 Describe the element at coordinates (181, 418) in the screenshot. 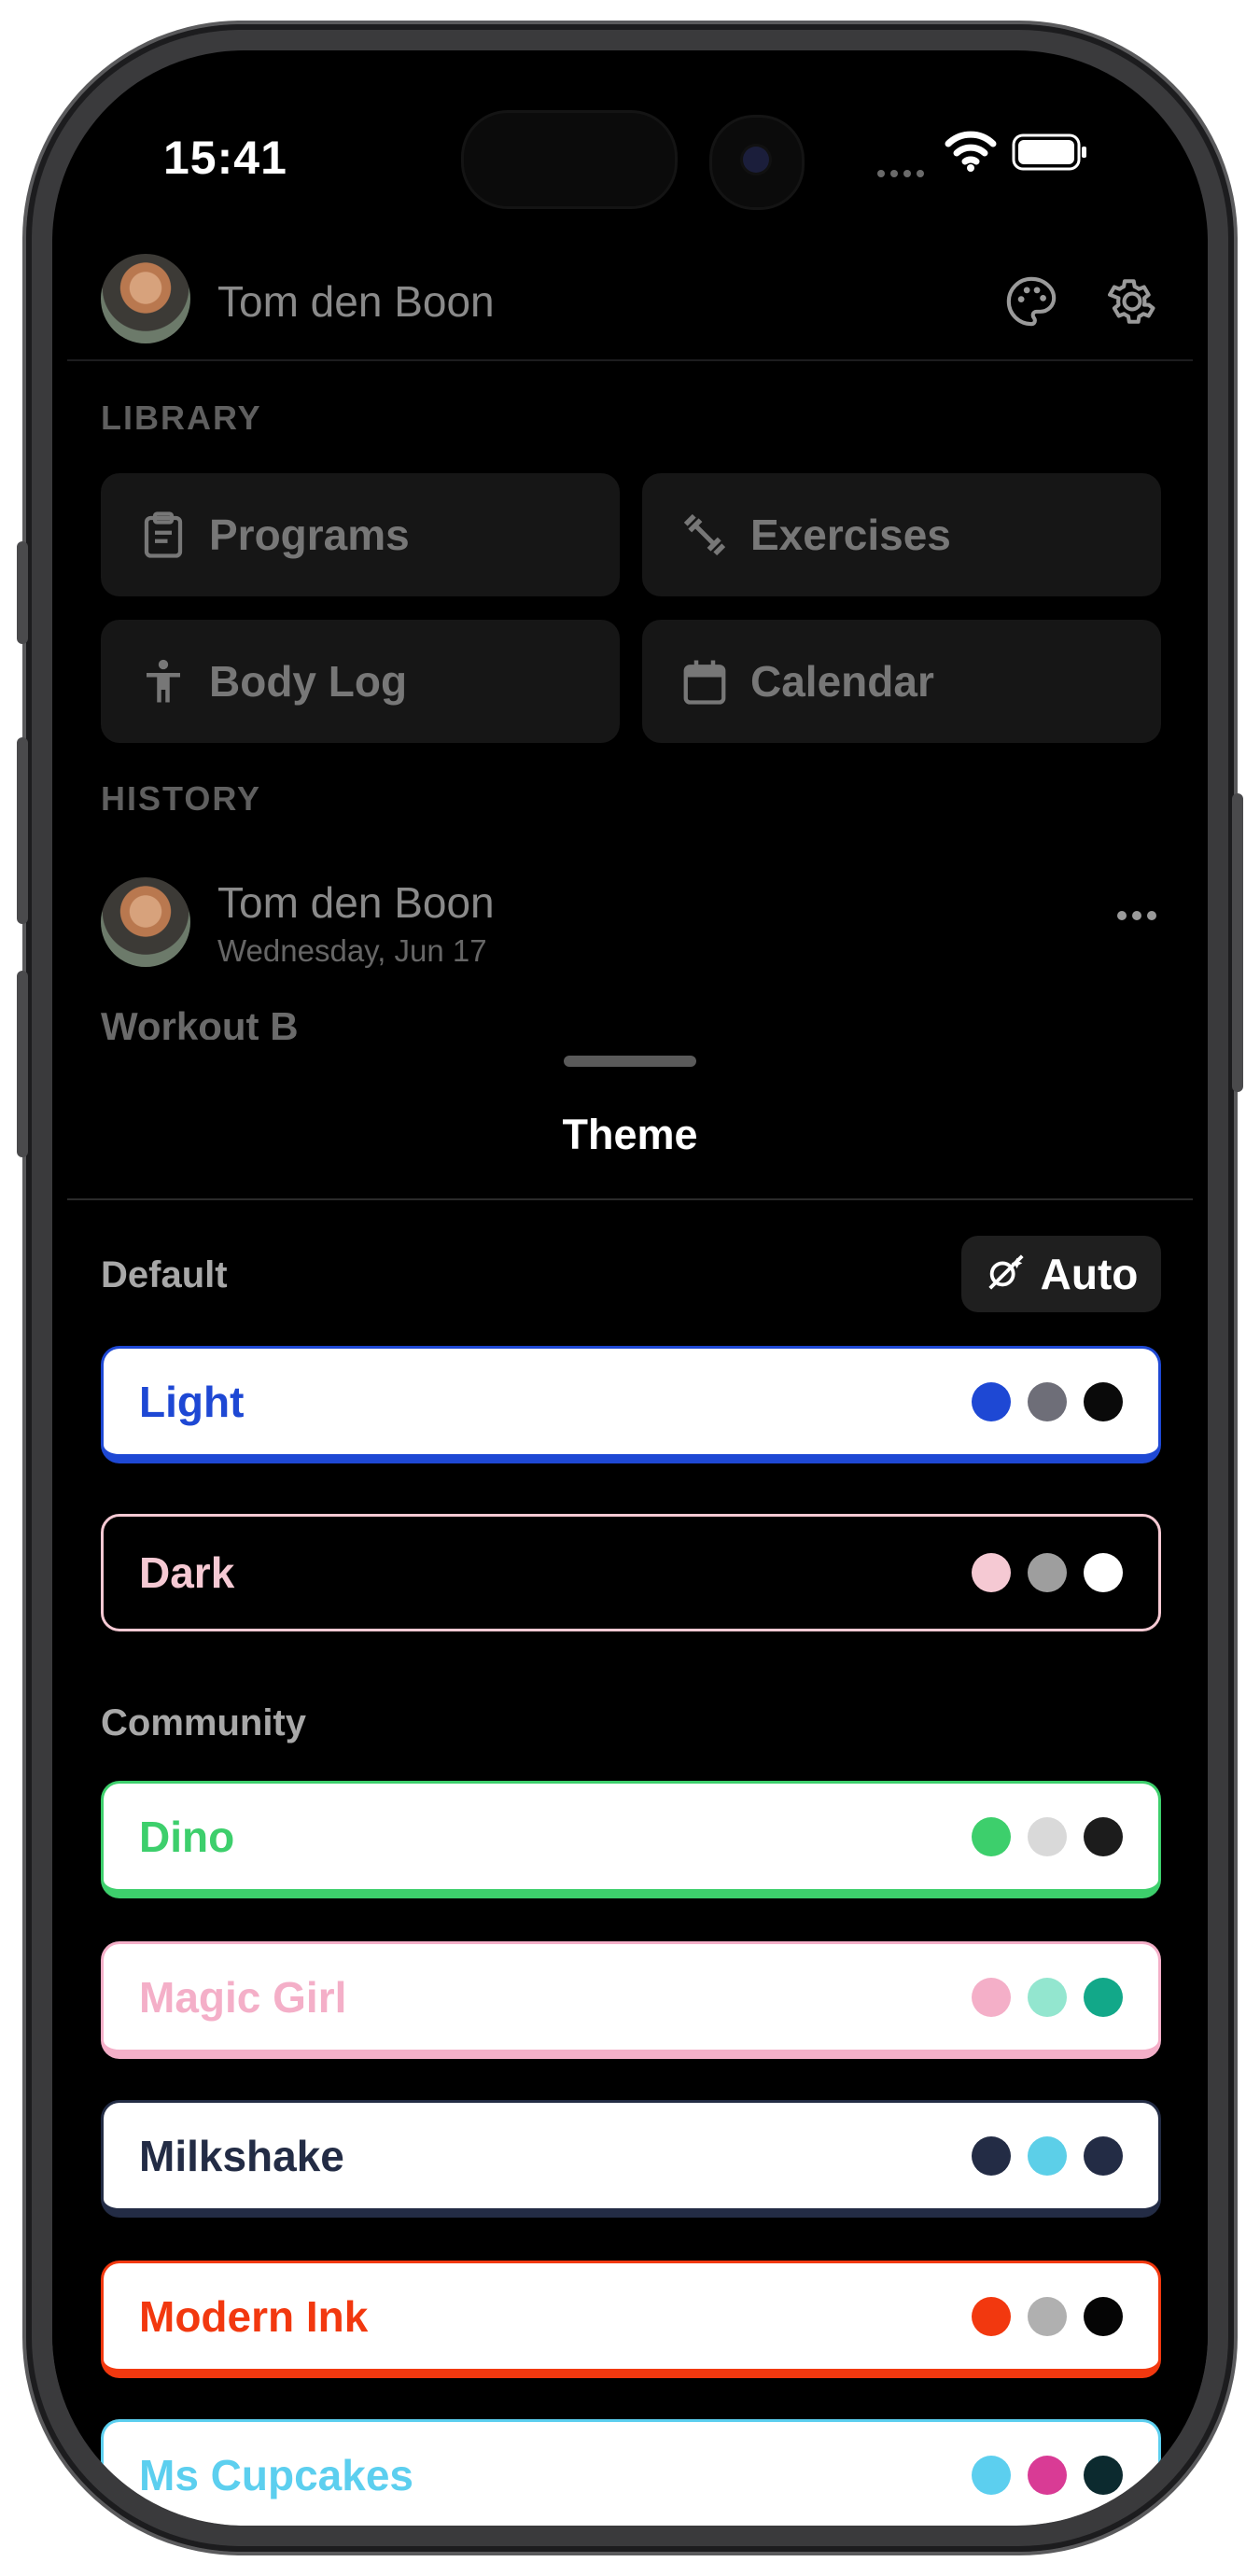

I see `library-section-title: LIBRARY` at that location.